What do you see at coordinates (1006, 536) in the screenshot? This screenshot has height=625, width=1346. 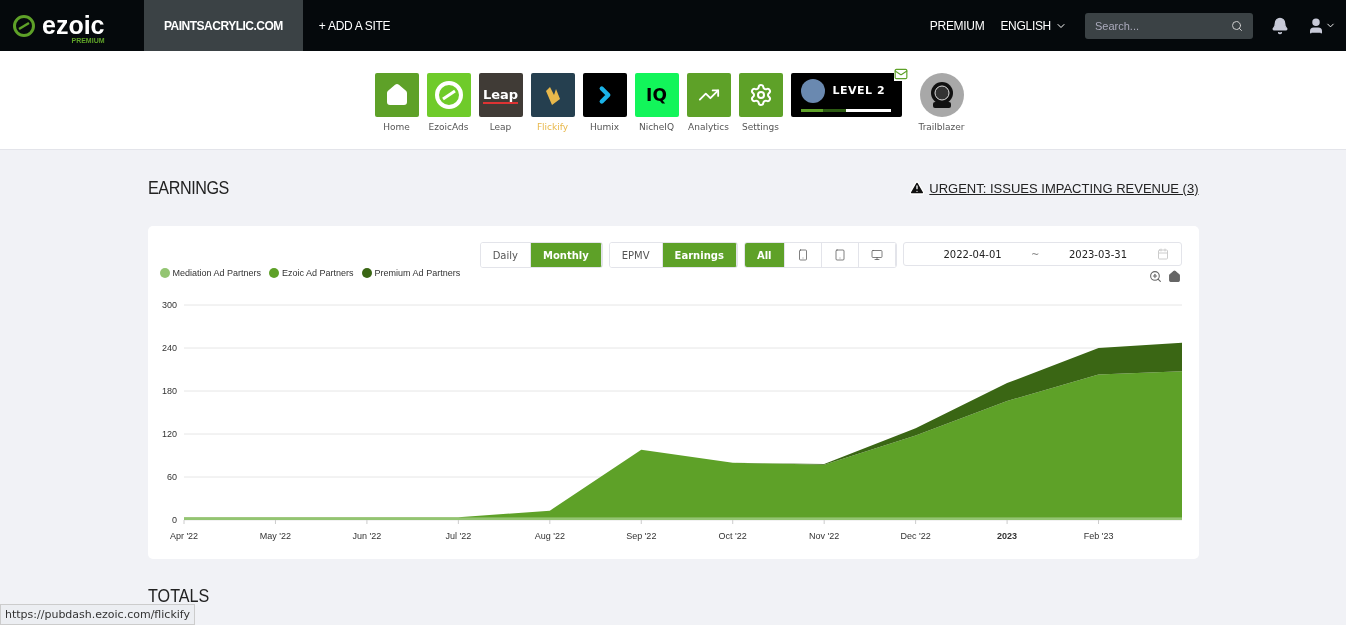 I see `axis-label: 2023` at bounding box center [1006, 536].